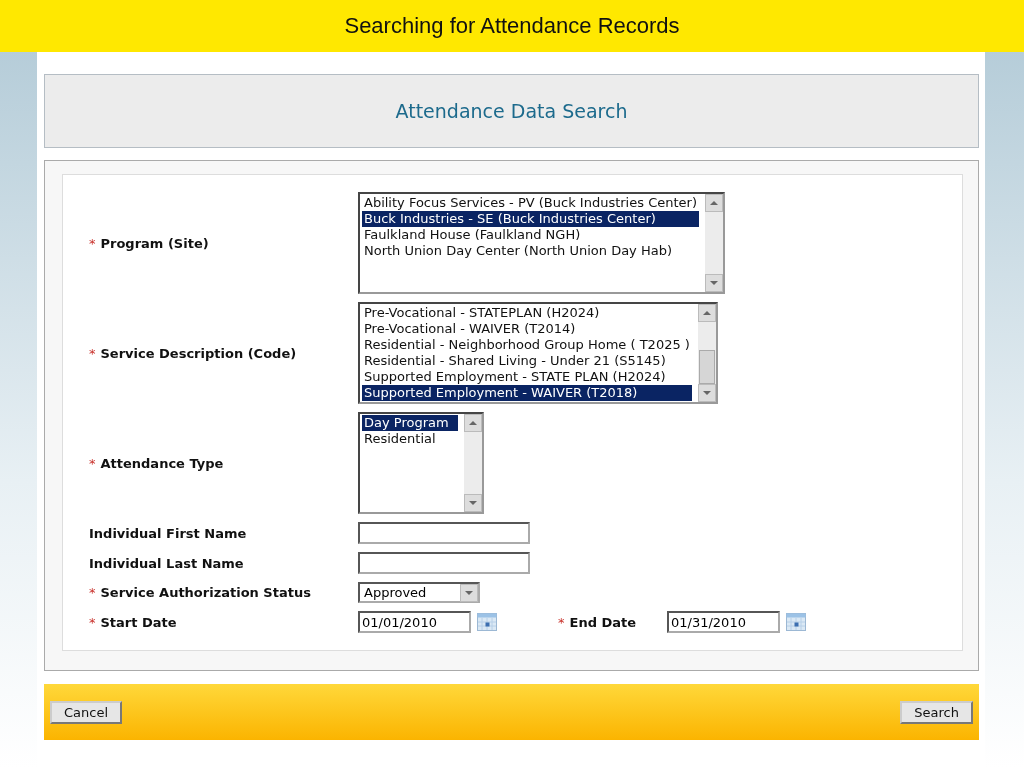  I want to click on list-option: Faulkland House (Faulkland NGH), so click(530, 235).